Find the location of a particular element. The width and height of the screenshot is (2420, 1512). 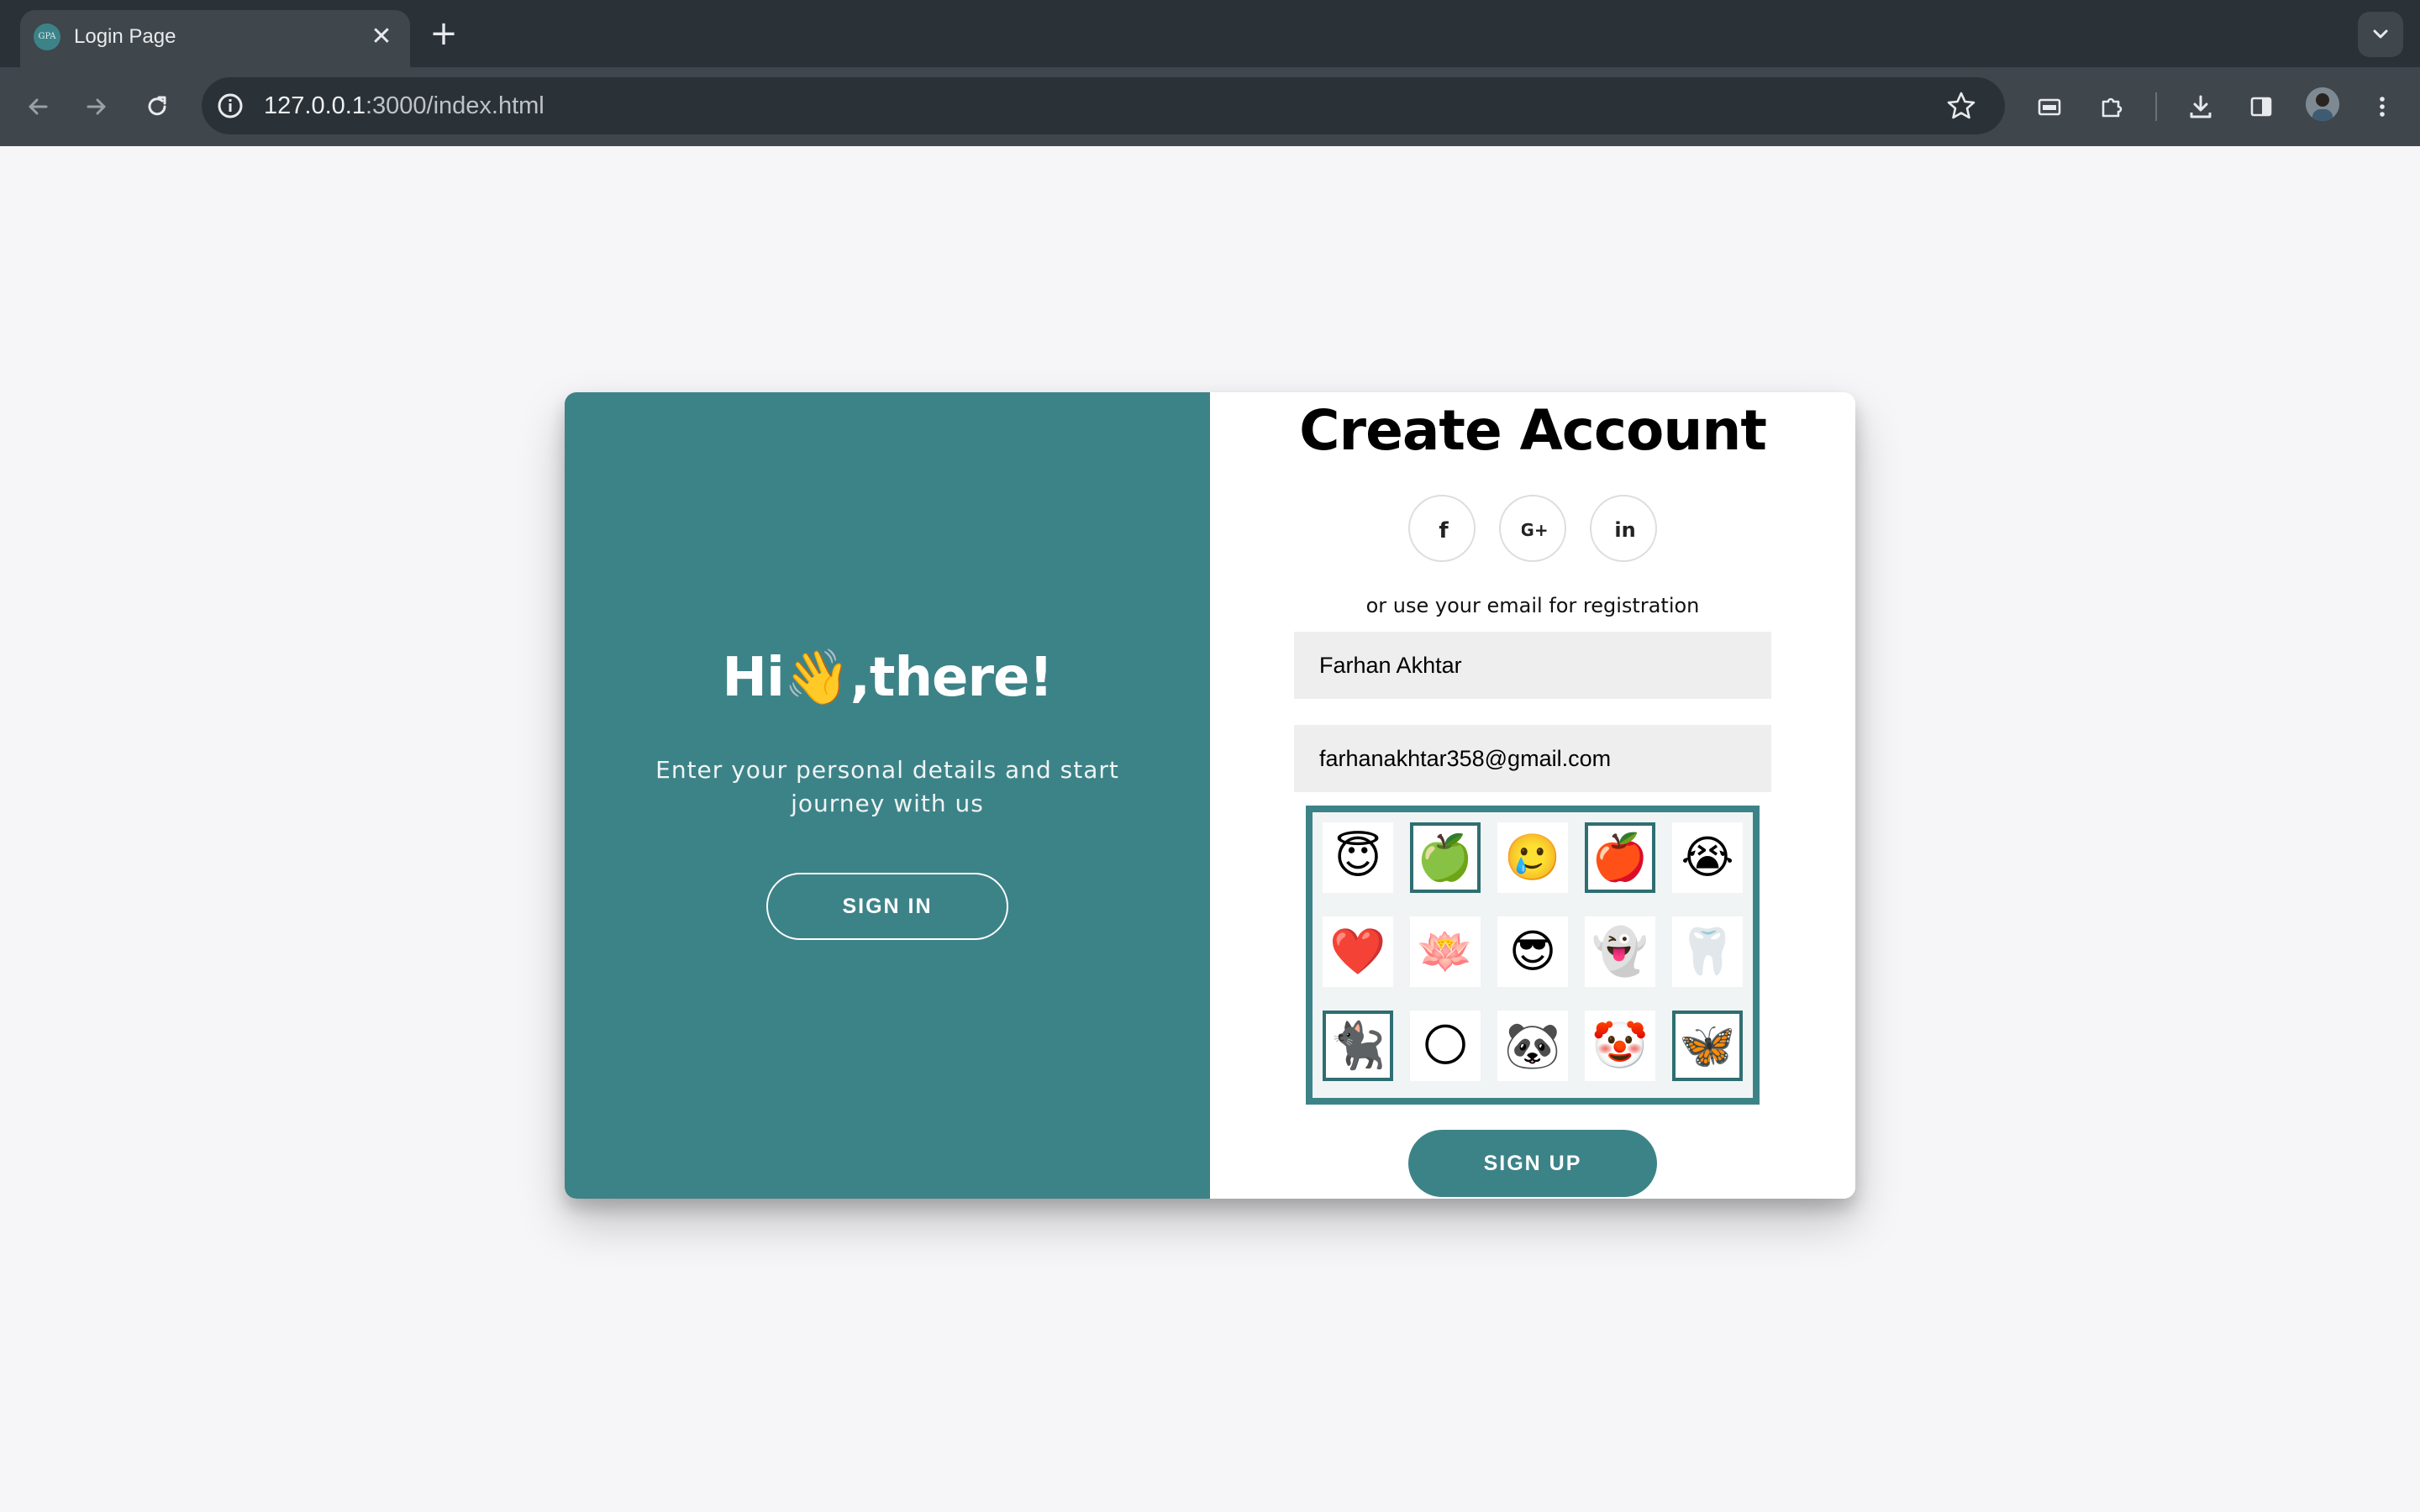

tab-search-button is located at coordinates (2381, 34).